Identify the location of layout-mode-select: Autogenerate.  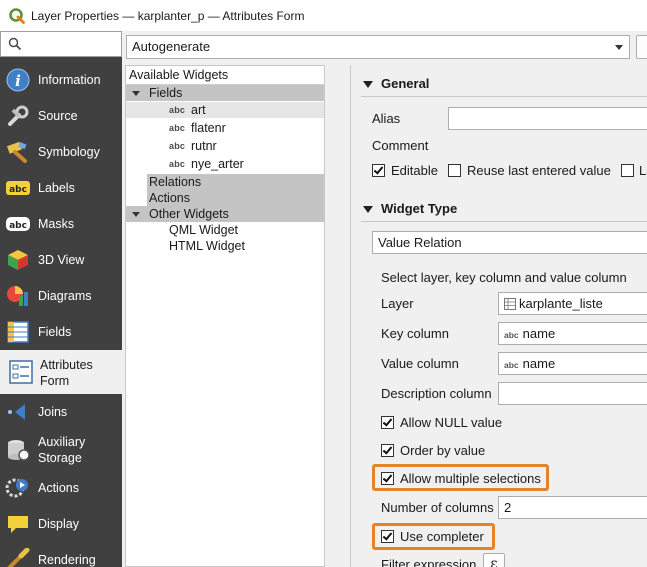
(378, 47).